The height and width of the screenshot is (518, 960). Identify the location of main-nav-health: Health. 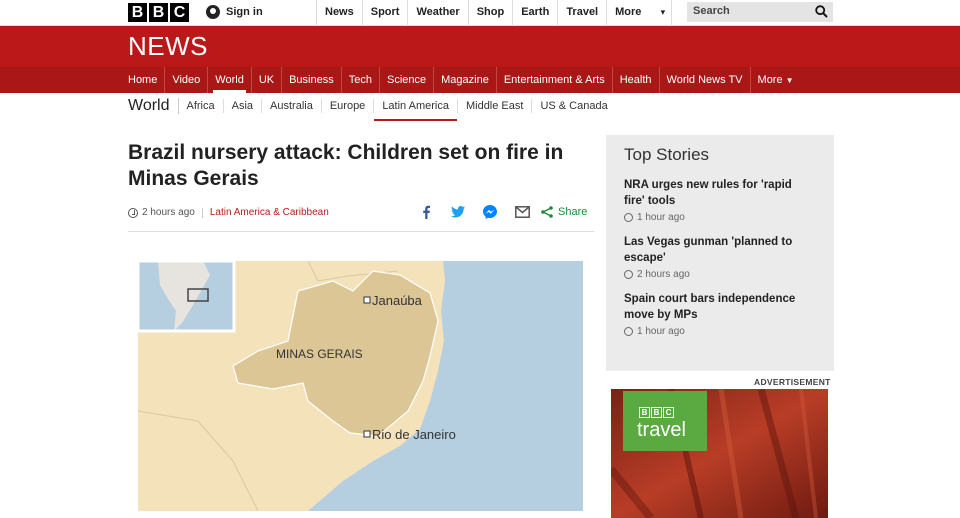
(636, 80).